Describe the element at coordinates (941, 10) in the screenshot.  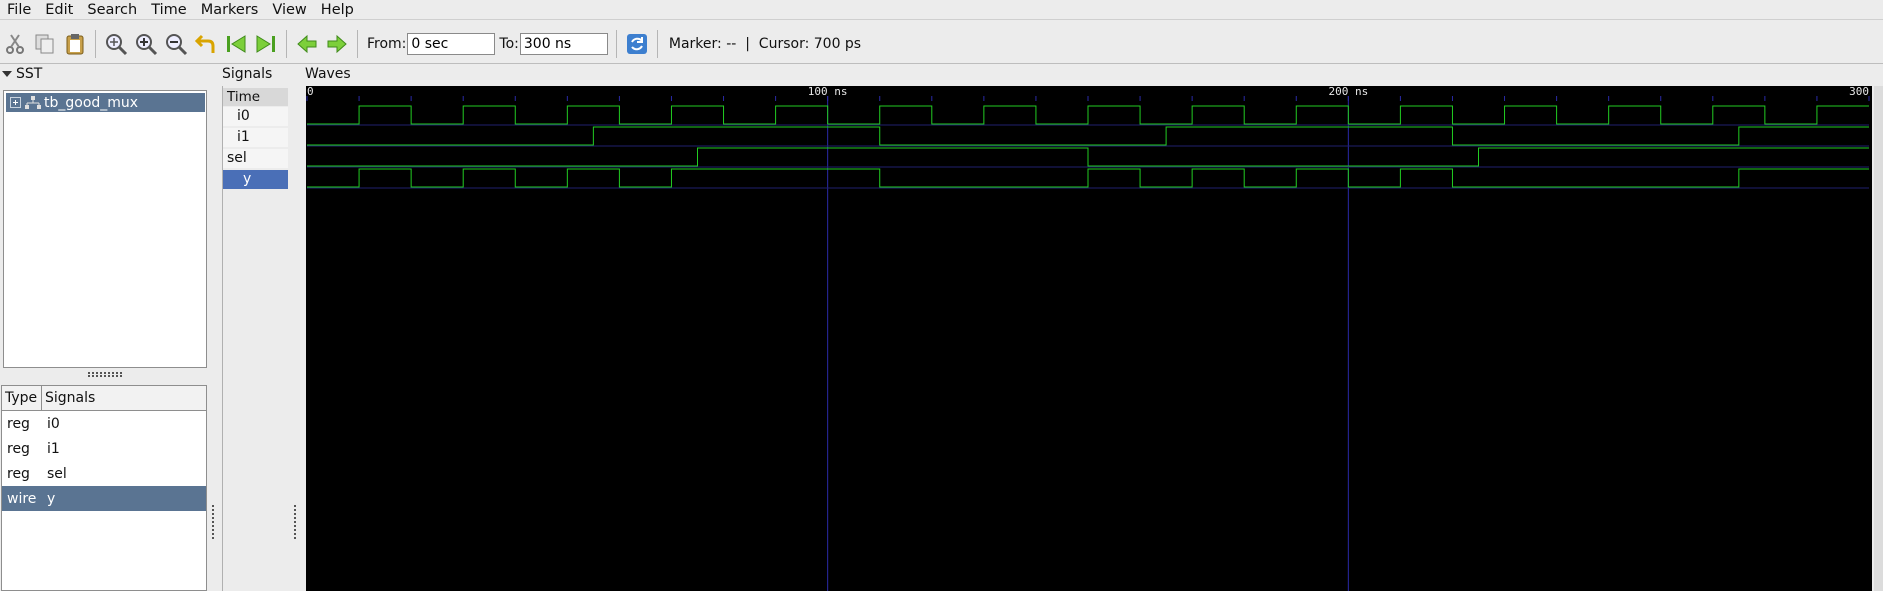
I see `menubar: File Edit Search Time Markers View Help` at that location.